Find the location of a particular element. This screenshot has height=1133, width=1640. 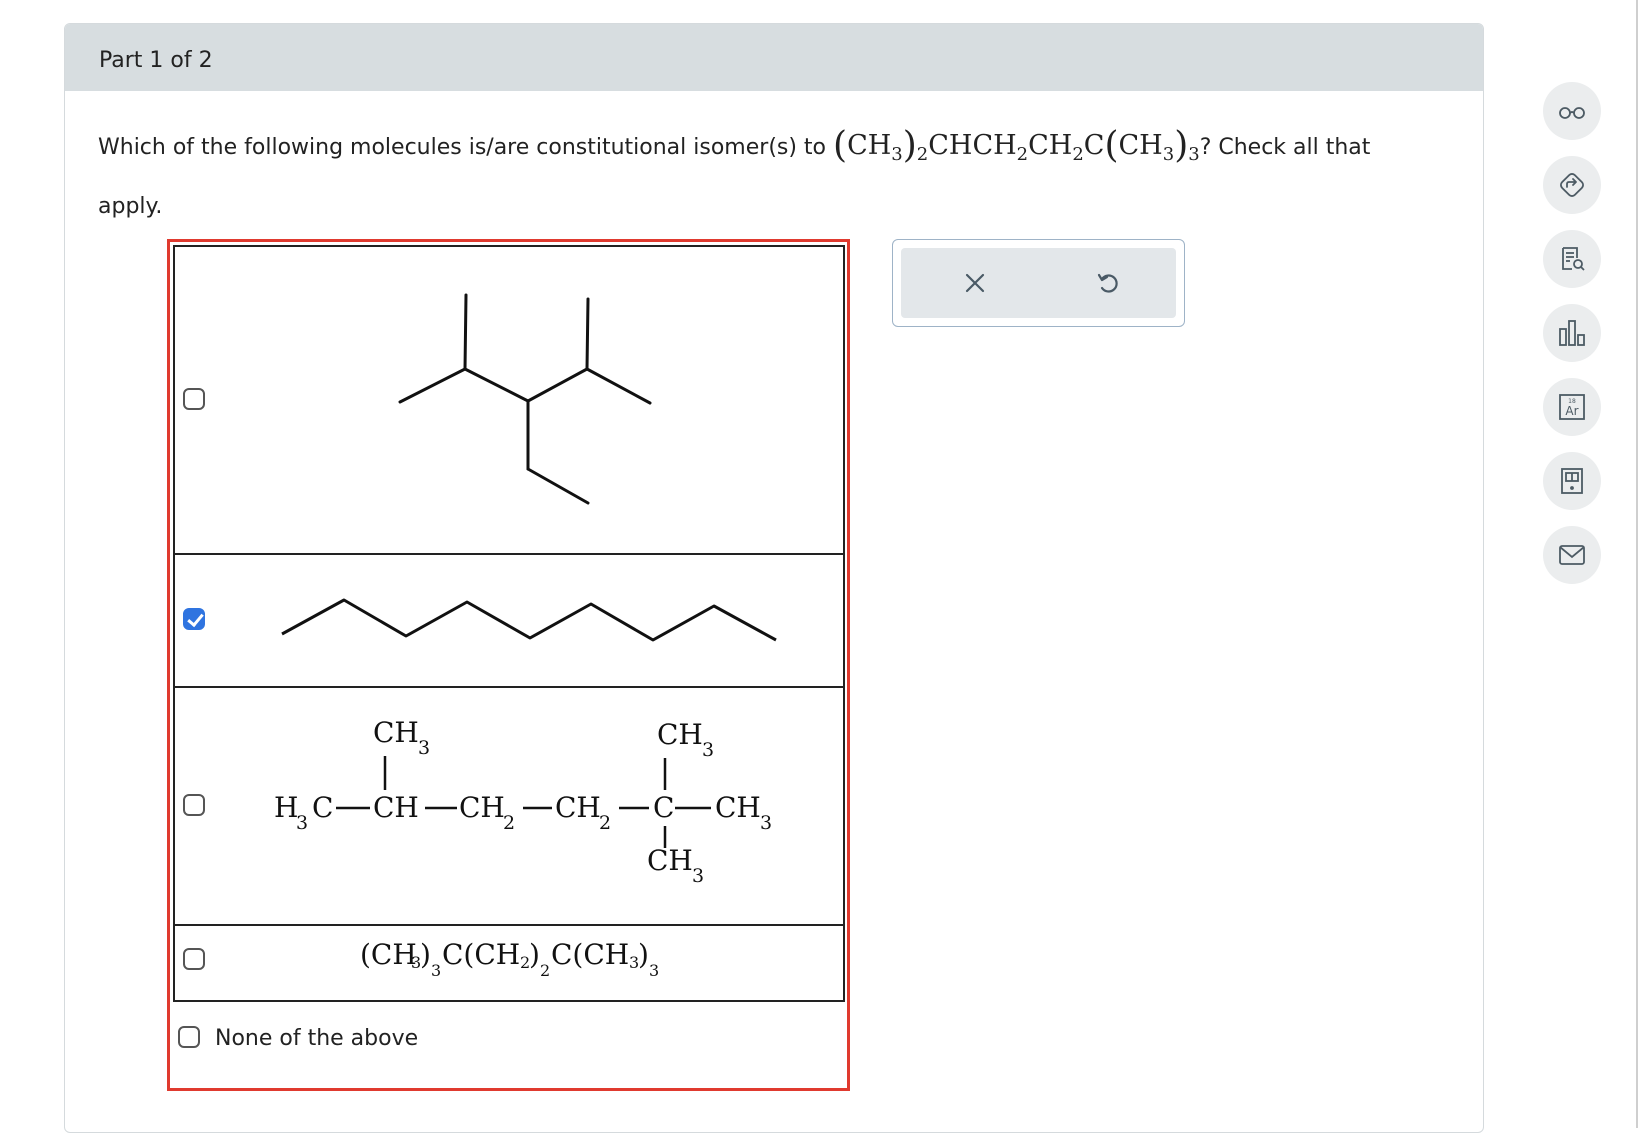

notes-button is located at coordinates (1572, 259).